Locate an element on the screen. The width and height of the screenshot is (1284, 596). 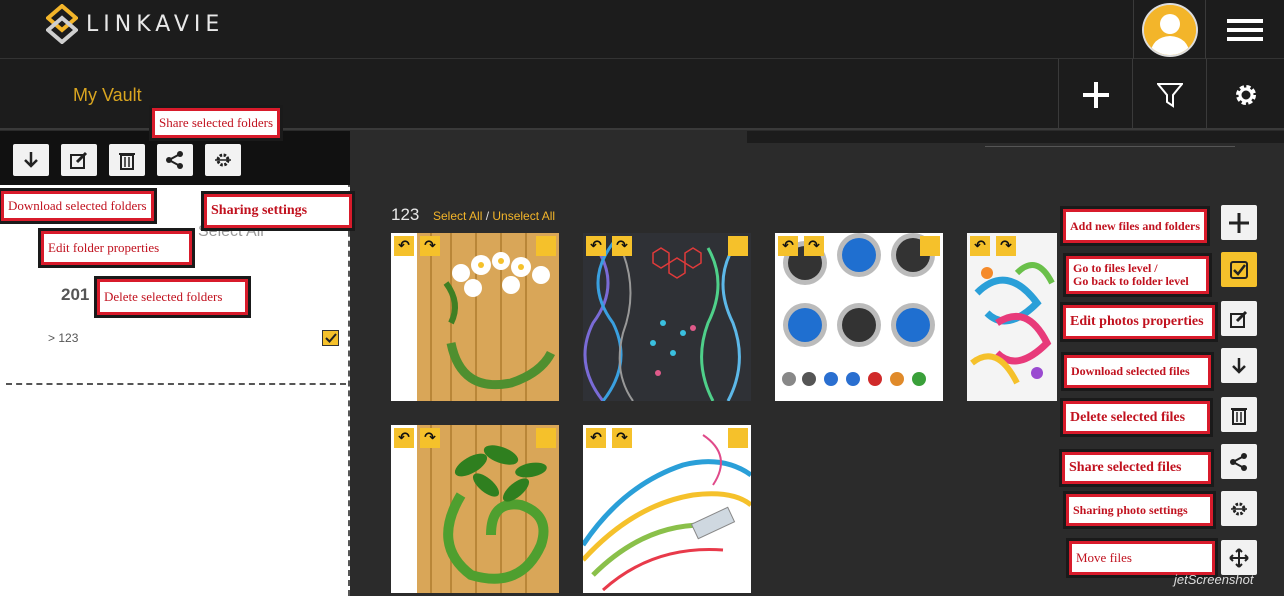
folder-checkbox is located at coordinates (330, 338).